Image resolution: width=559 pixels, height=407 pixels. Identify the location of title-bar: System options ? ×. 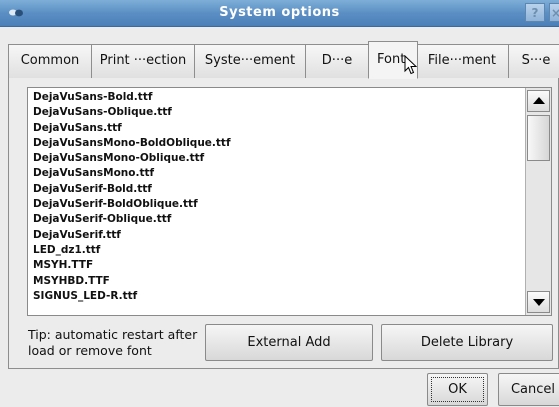
(279, 13).